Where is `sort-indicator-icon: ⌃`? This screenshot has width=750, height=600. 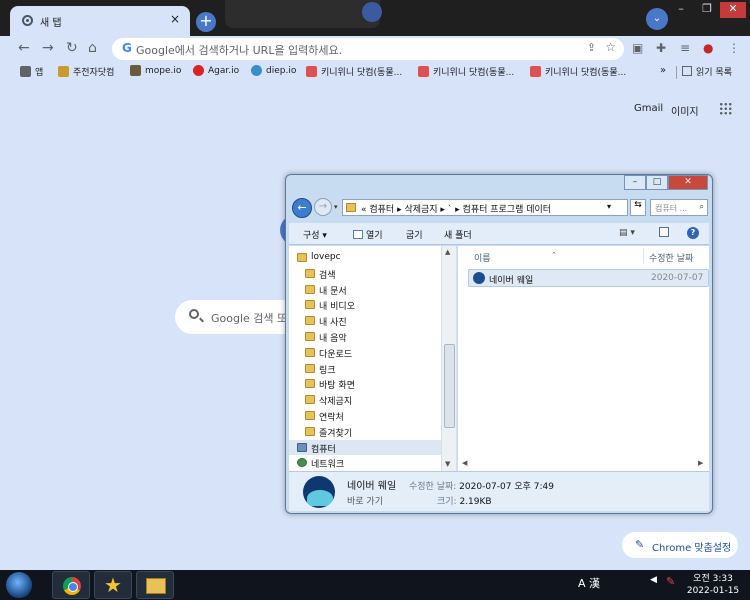 sort-indicator-icon: ⌃ is located at coordinates (554, 255).